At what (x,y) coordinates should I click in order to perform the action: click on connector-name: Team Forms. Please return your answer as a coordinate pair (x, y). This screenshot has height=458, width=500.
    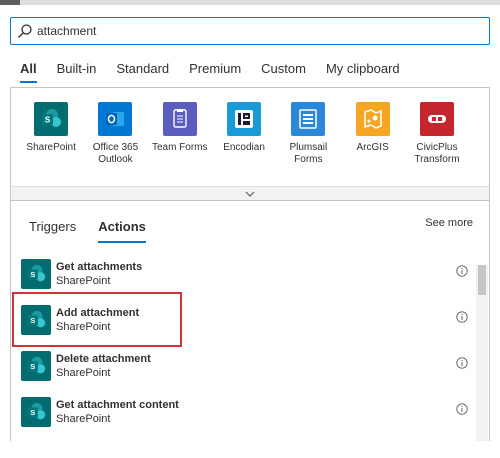
    Looking at the image, I should click on (179, 147).